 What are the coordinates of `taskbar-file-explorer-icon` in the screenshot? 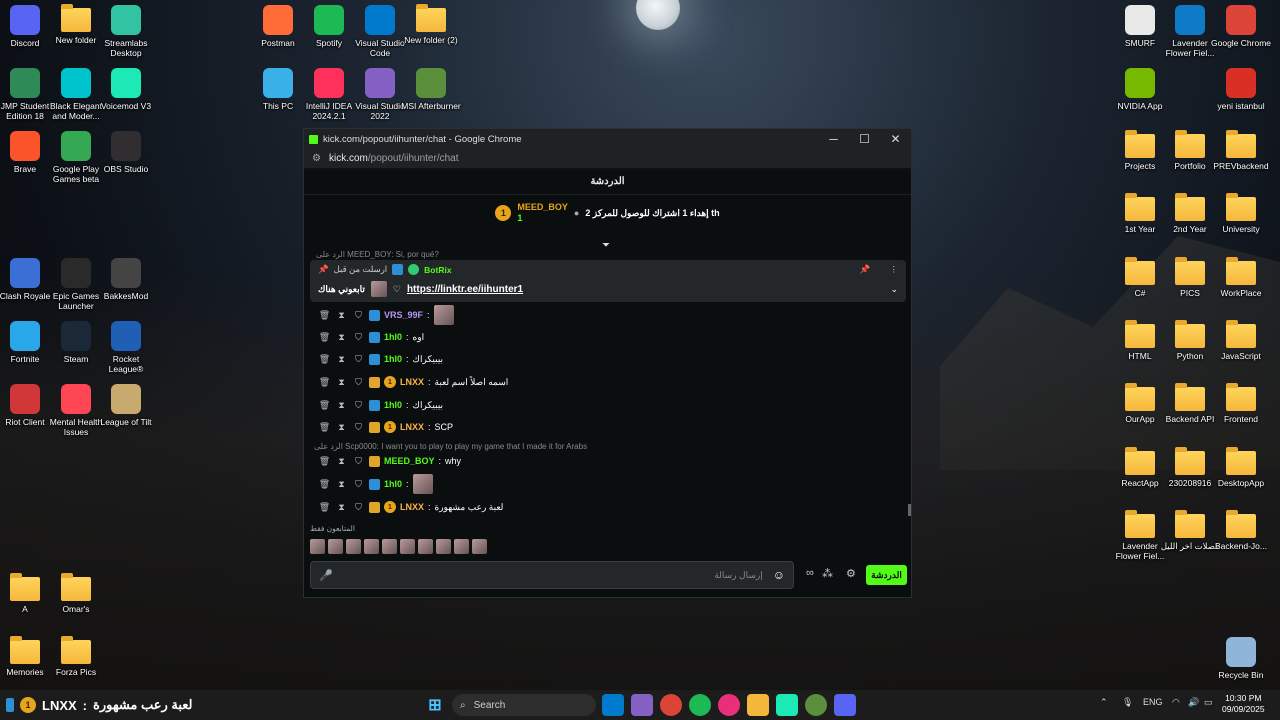 It's located at (758, 705).